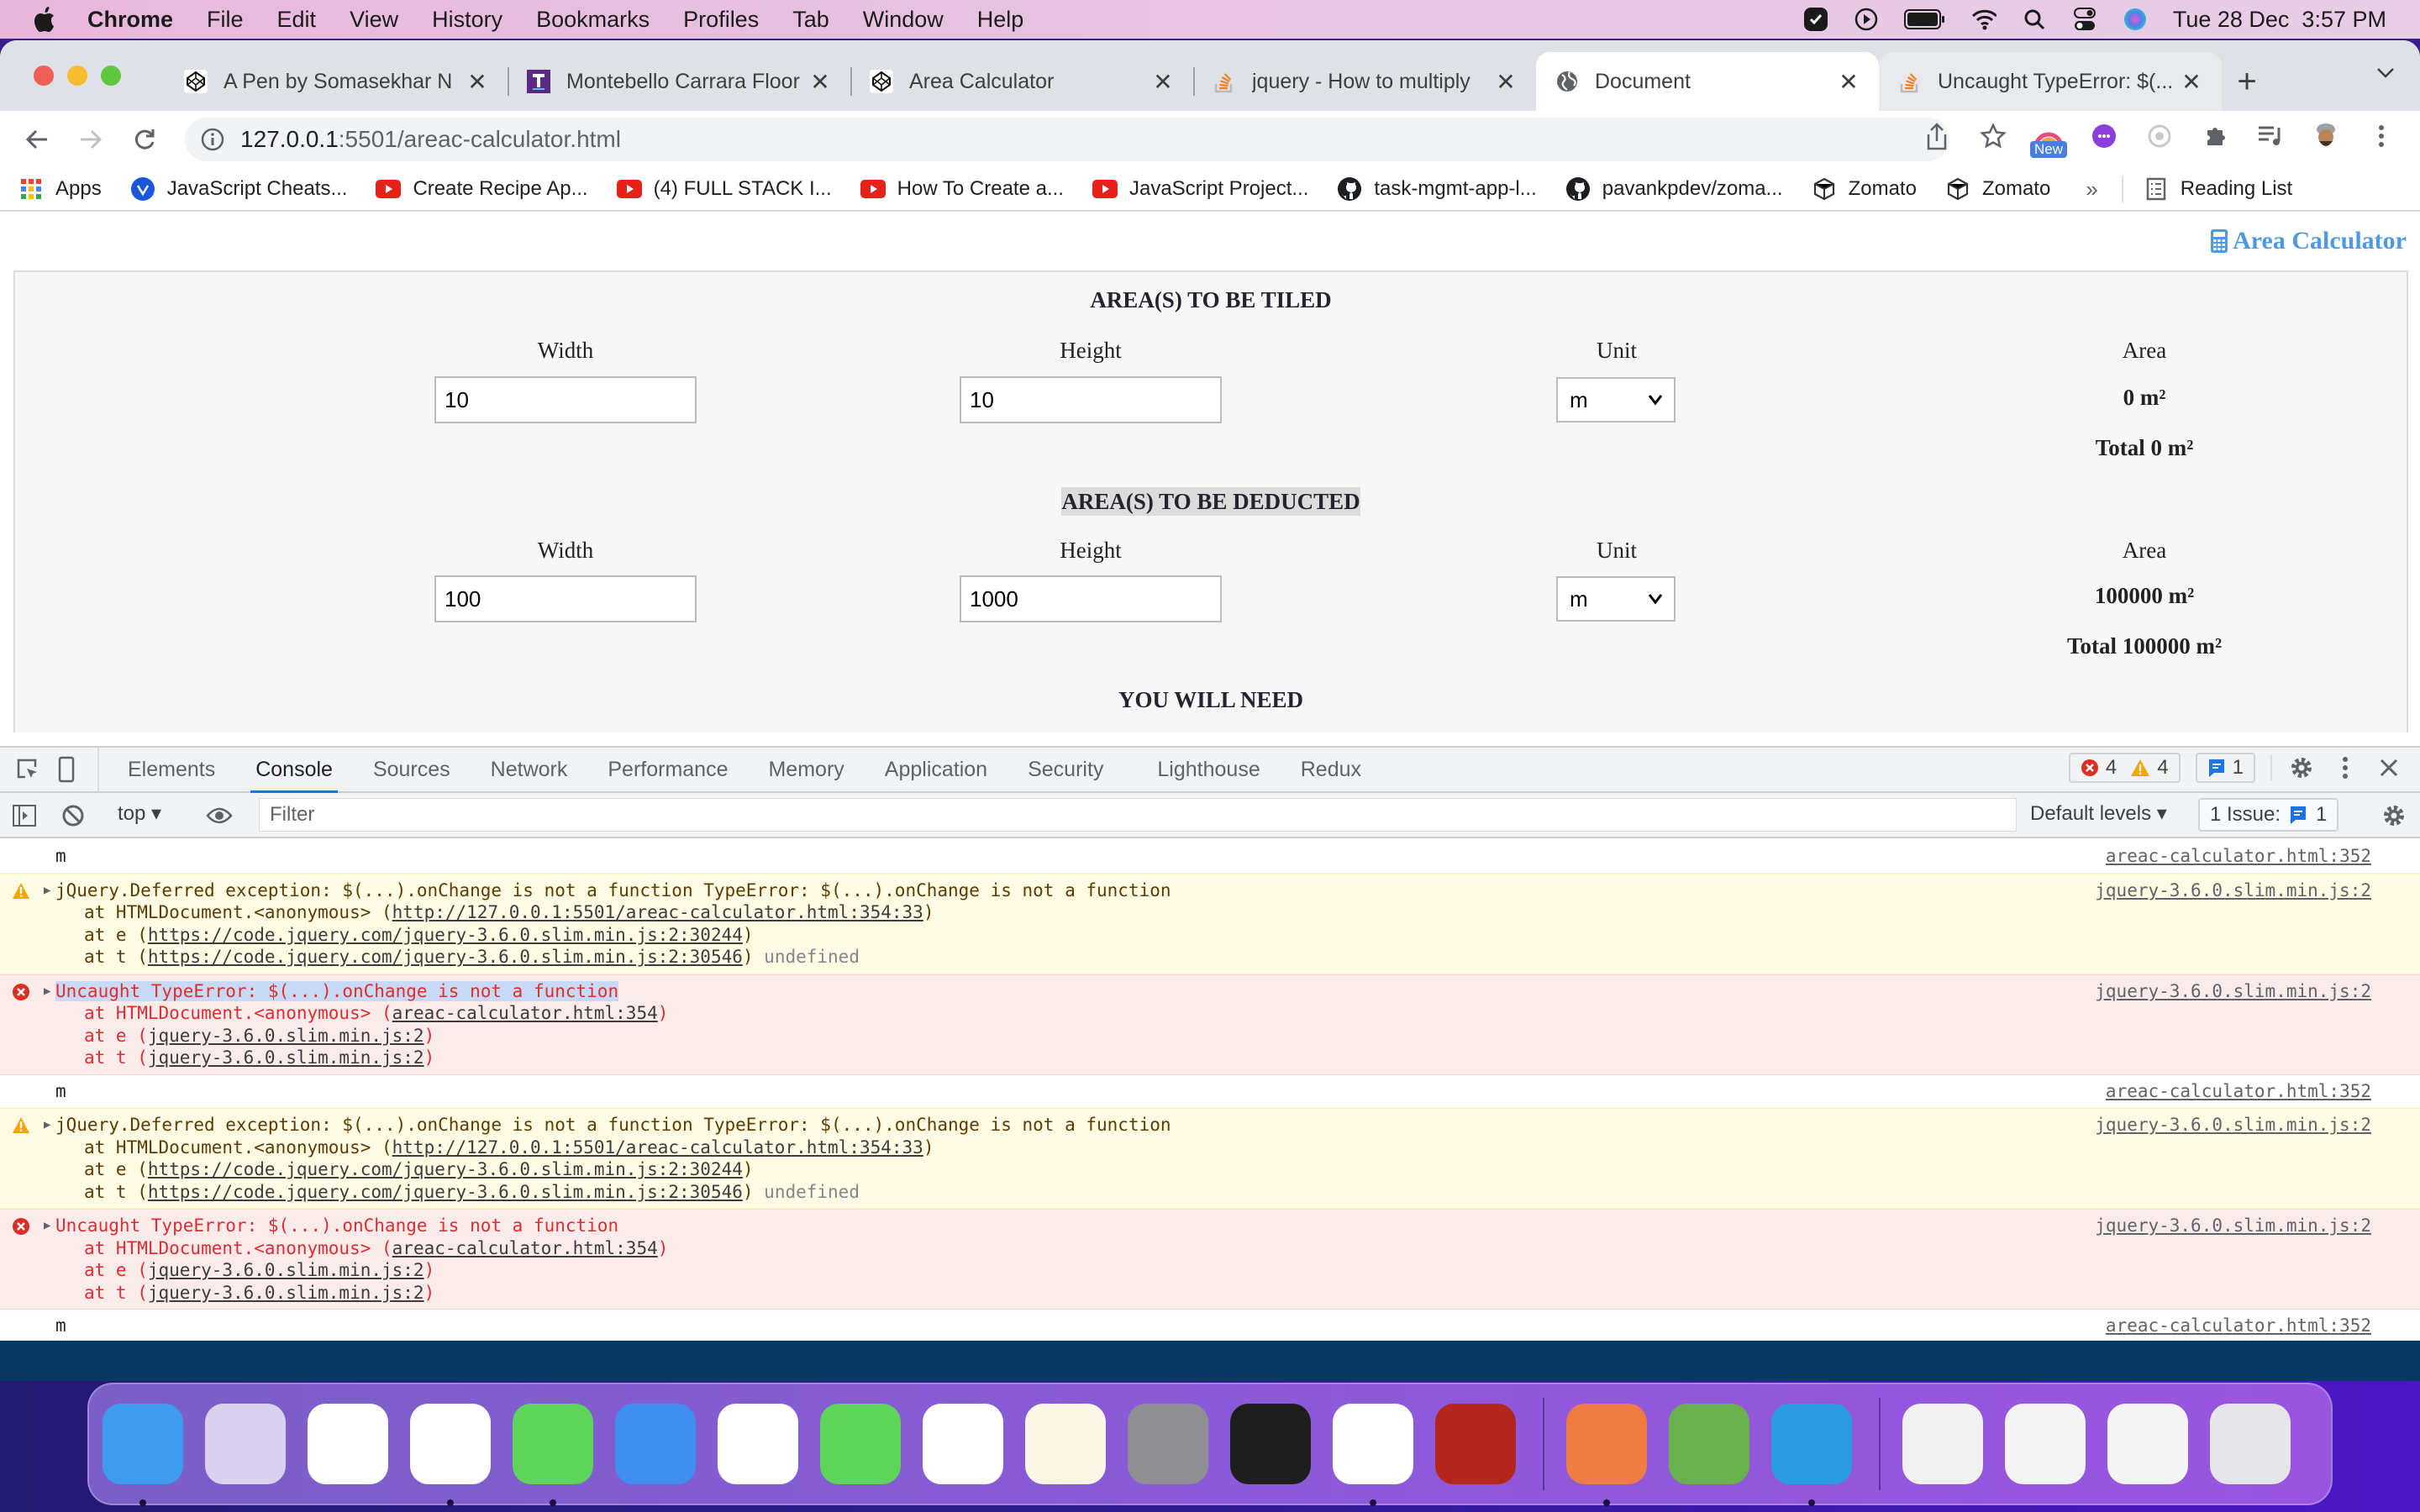 The image size is (2420, 1512). What do you see at coordinates (963, 1444) in the screenshot?
I see `dock-reminders-icon` at bounding box center [963, 1444].